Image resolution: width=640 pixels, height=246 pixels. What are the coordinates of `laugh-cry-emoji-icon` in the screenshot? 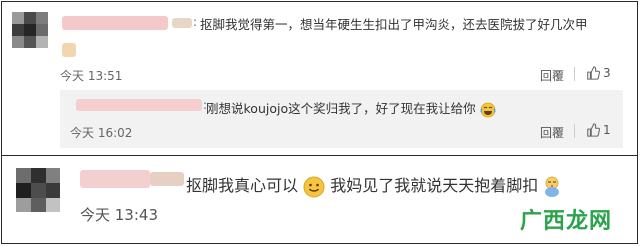 It's located at (488, 109).